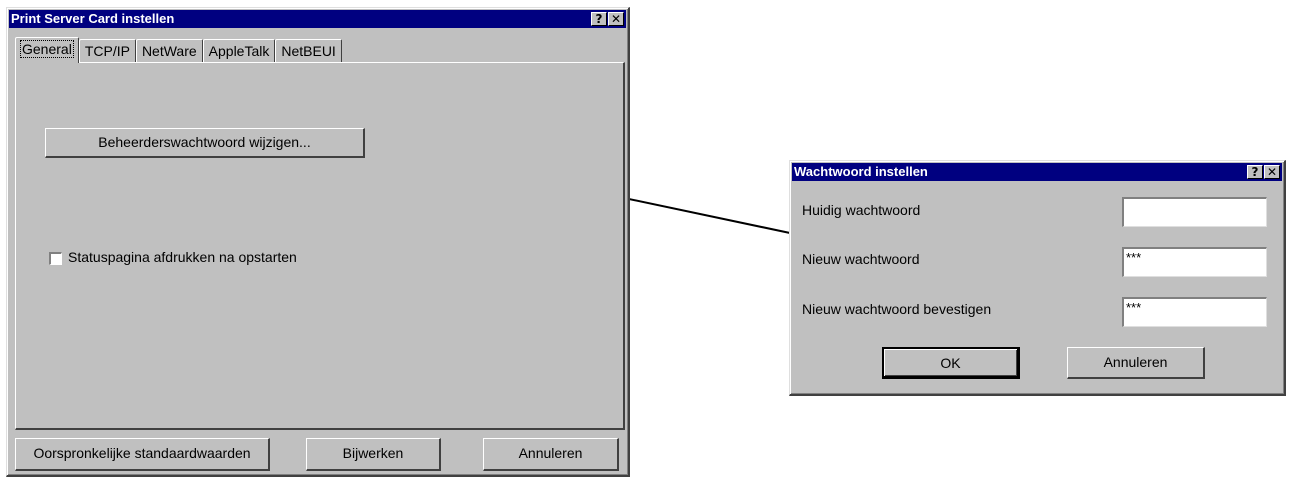  I want to click on new-password-label: Nieuw wachtwoord, so click(861, 259).